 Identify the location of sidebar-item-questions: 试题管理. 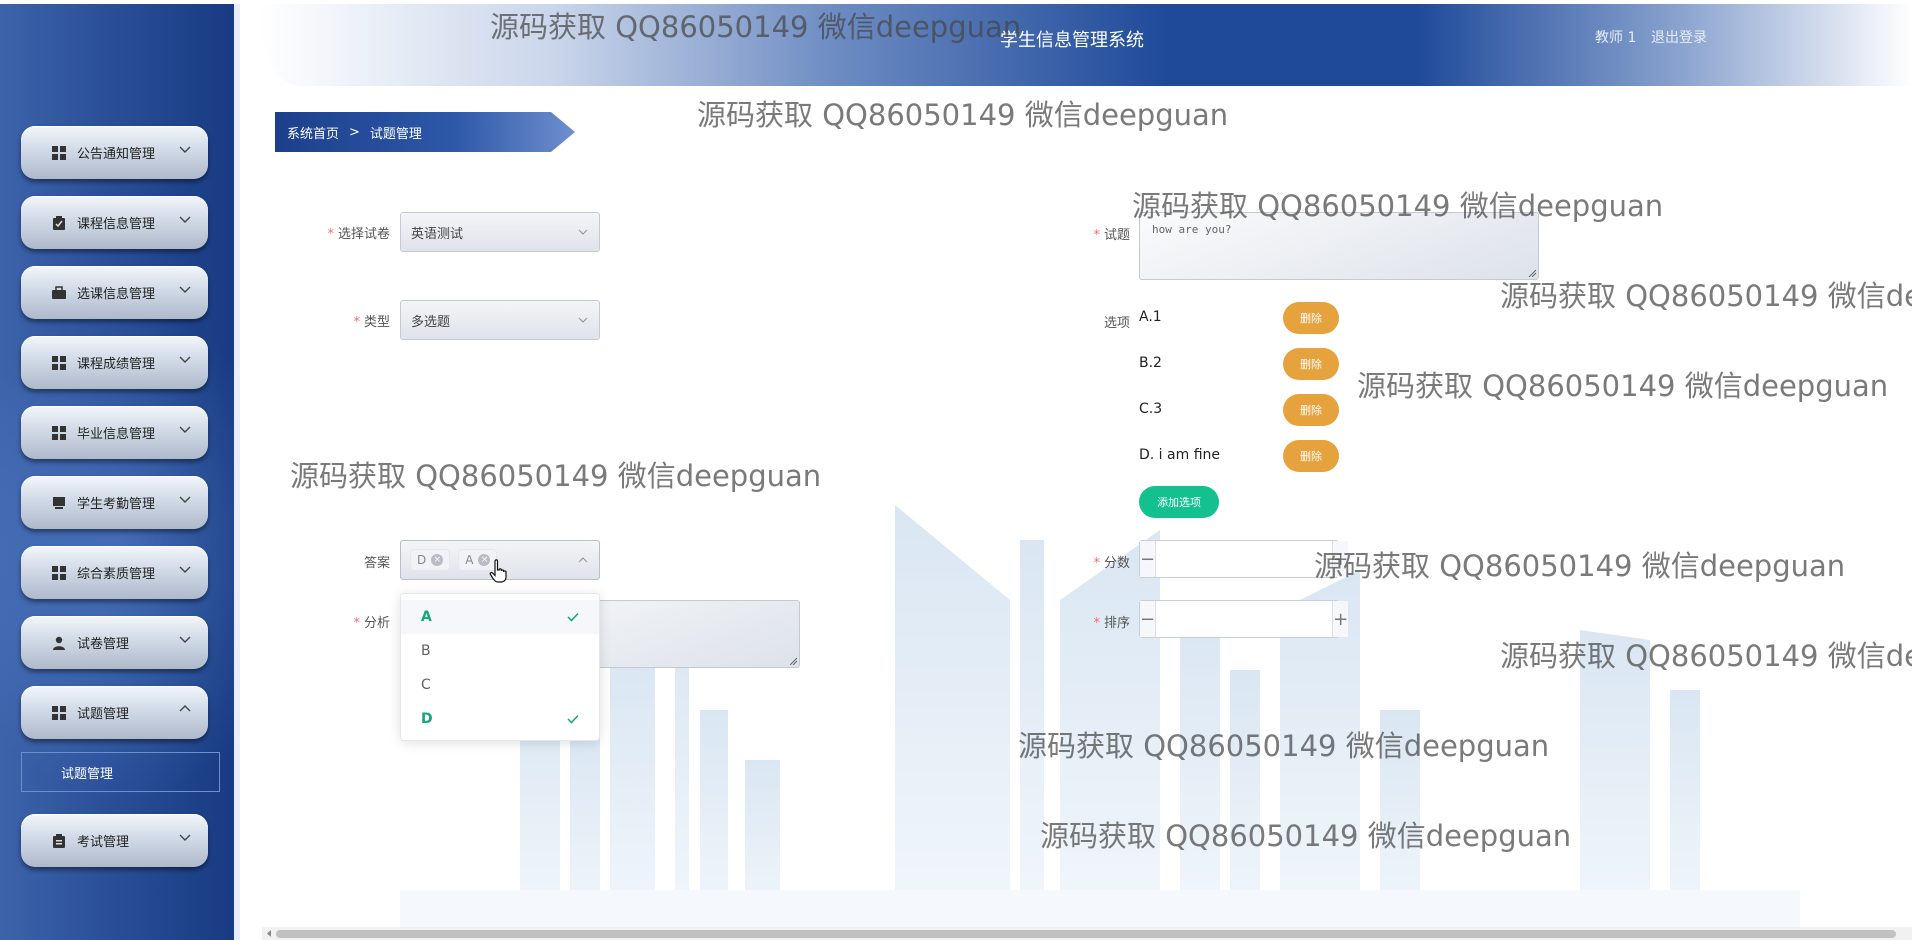
(114, 712).